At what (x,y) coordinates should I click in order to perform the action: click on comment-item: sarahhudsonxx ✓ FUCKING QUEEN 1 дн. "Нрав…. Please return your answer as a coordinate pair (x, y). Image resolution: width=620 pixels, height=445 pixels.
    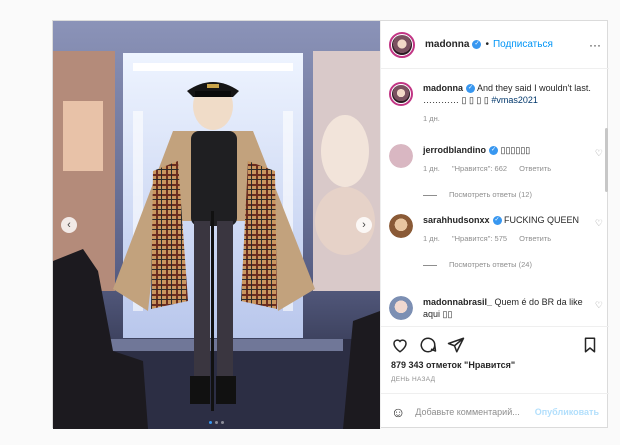
    Looking at the image, I should click on (496, 242).